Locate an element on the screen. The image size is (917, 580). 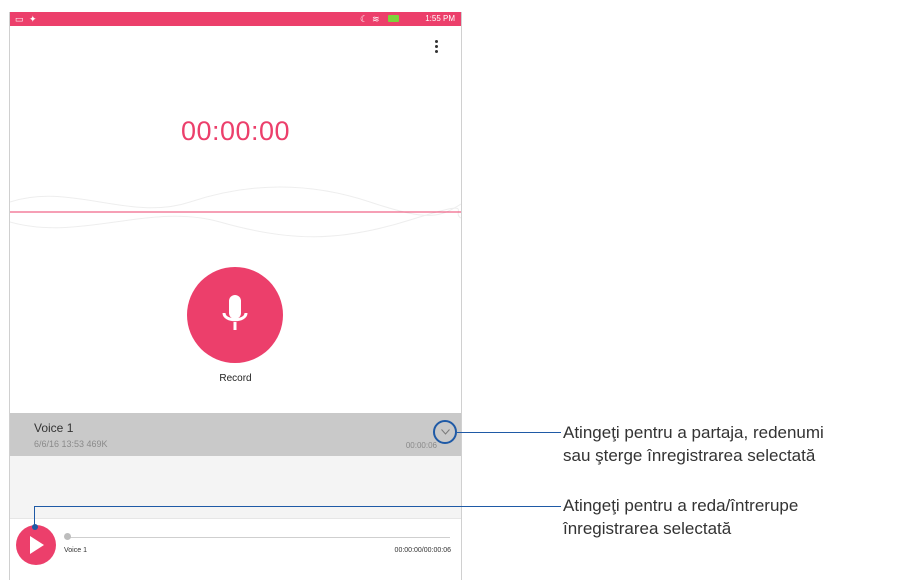
image-icon: ▭ is located at coordinates (19, 19).